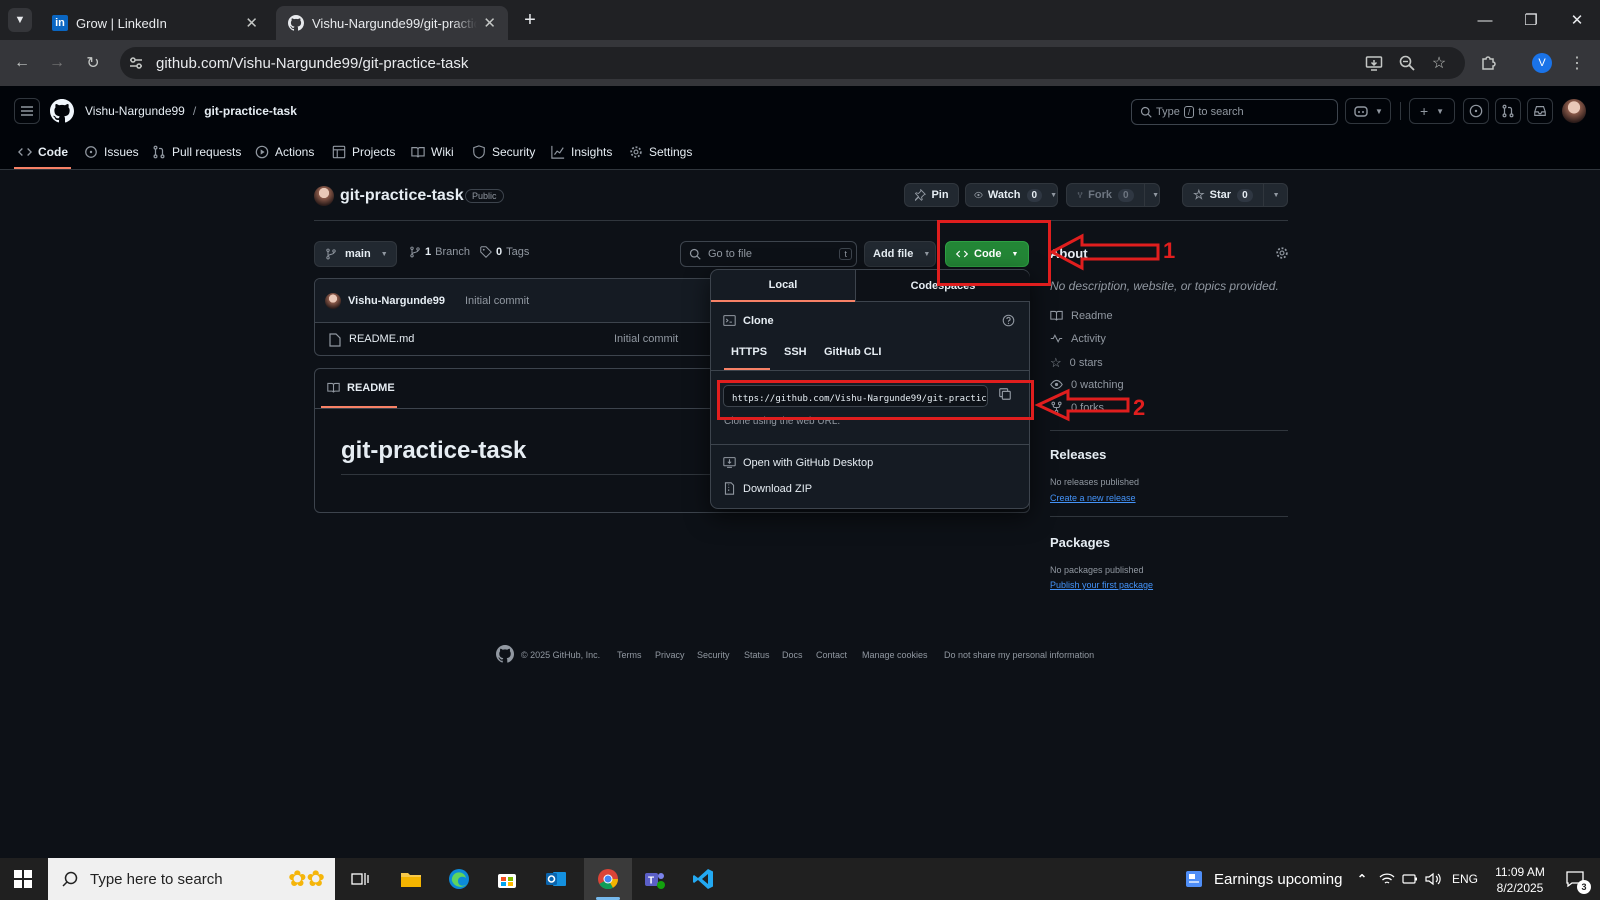 The width and height of the screenshot is (1600, 900). What do you see at coordinates (402, 196) in the screenshot?
I see `repo-title: git-practice-task` at bounding box center [402, 196].